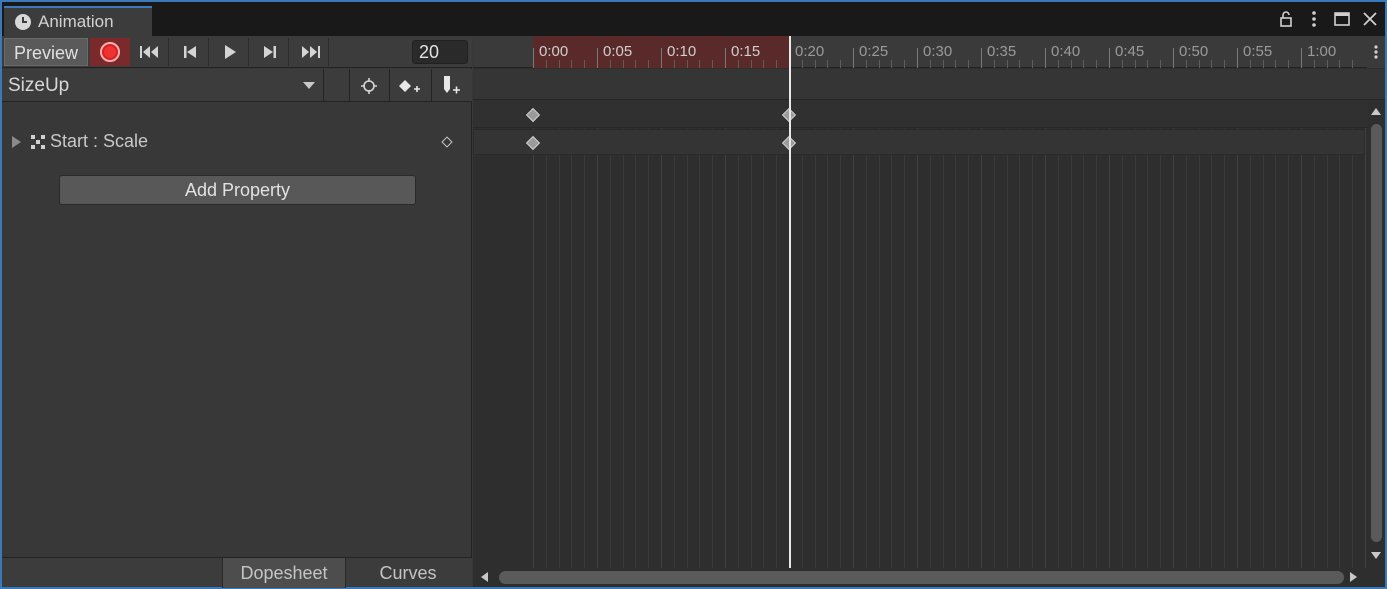 This screenshot has width=1387, height=589. I want to click on prev-key-button, so click(190, 52).